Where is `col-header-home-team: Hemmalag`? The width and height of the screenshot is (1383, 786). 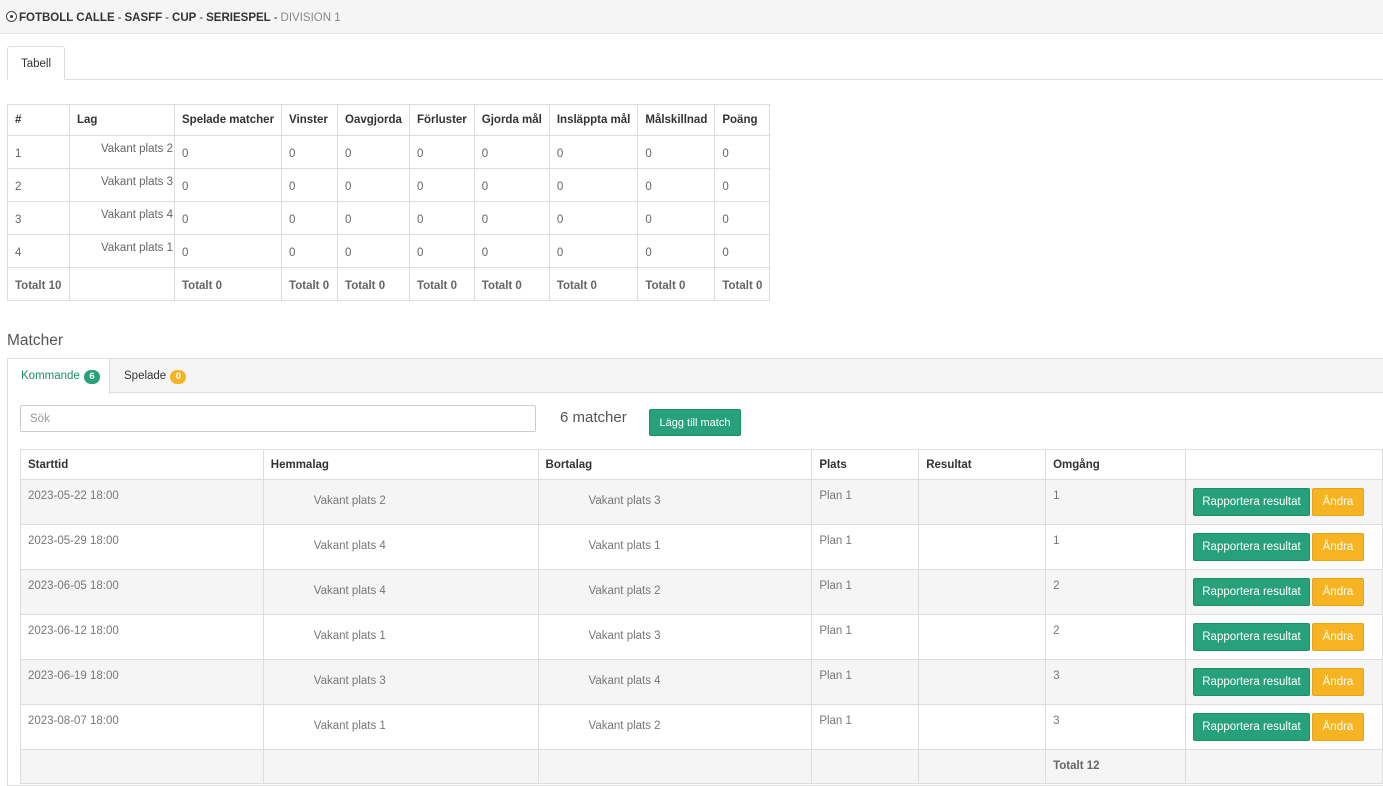
col-header-home-team: Hemmalag is located at coordinates (400, 464).